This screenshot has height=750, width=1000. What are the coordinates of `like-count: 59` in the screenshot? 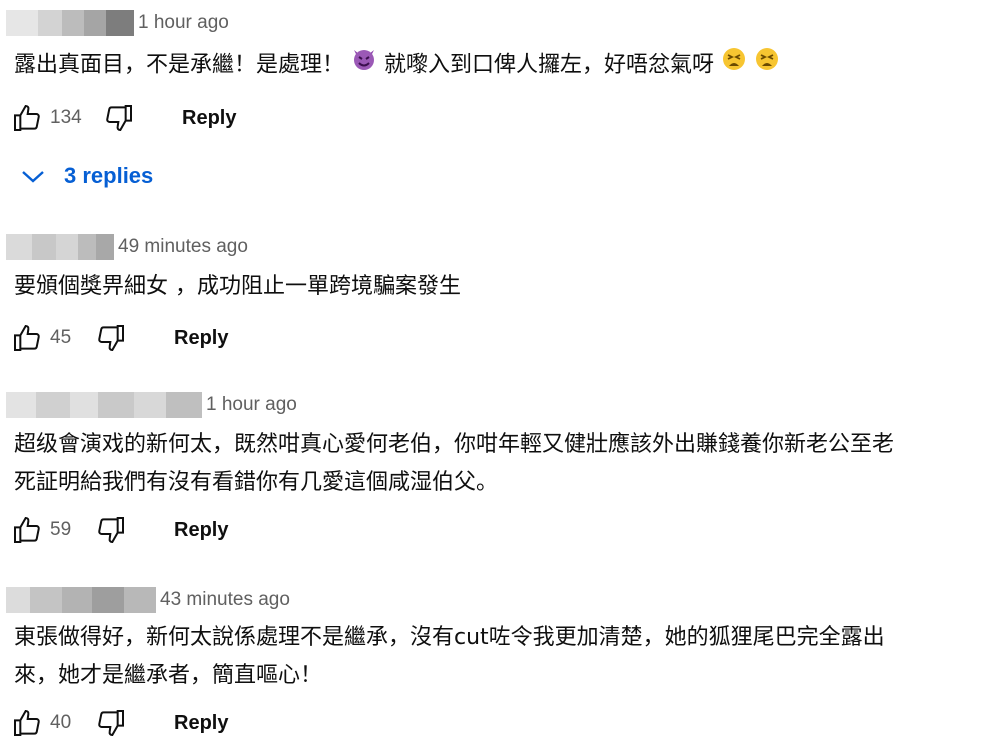 It's located at (61, 529).